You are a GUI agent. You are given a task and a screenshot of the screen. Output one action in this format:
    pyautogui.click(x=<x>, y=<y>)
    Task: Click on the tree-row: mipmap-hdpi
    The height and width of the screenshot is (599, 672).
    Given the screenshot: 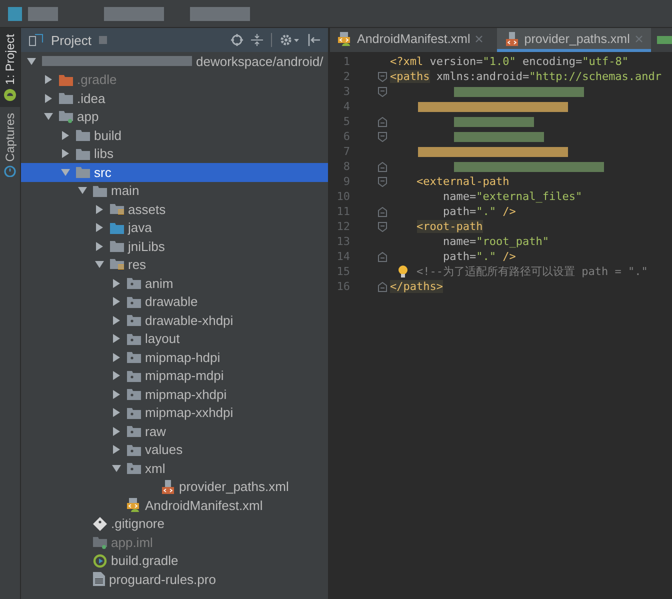 What is the action you would take?
    pyautogui.click(x=174, y=357)
    